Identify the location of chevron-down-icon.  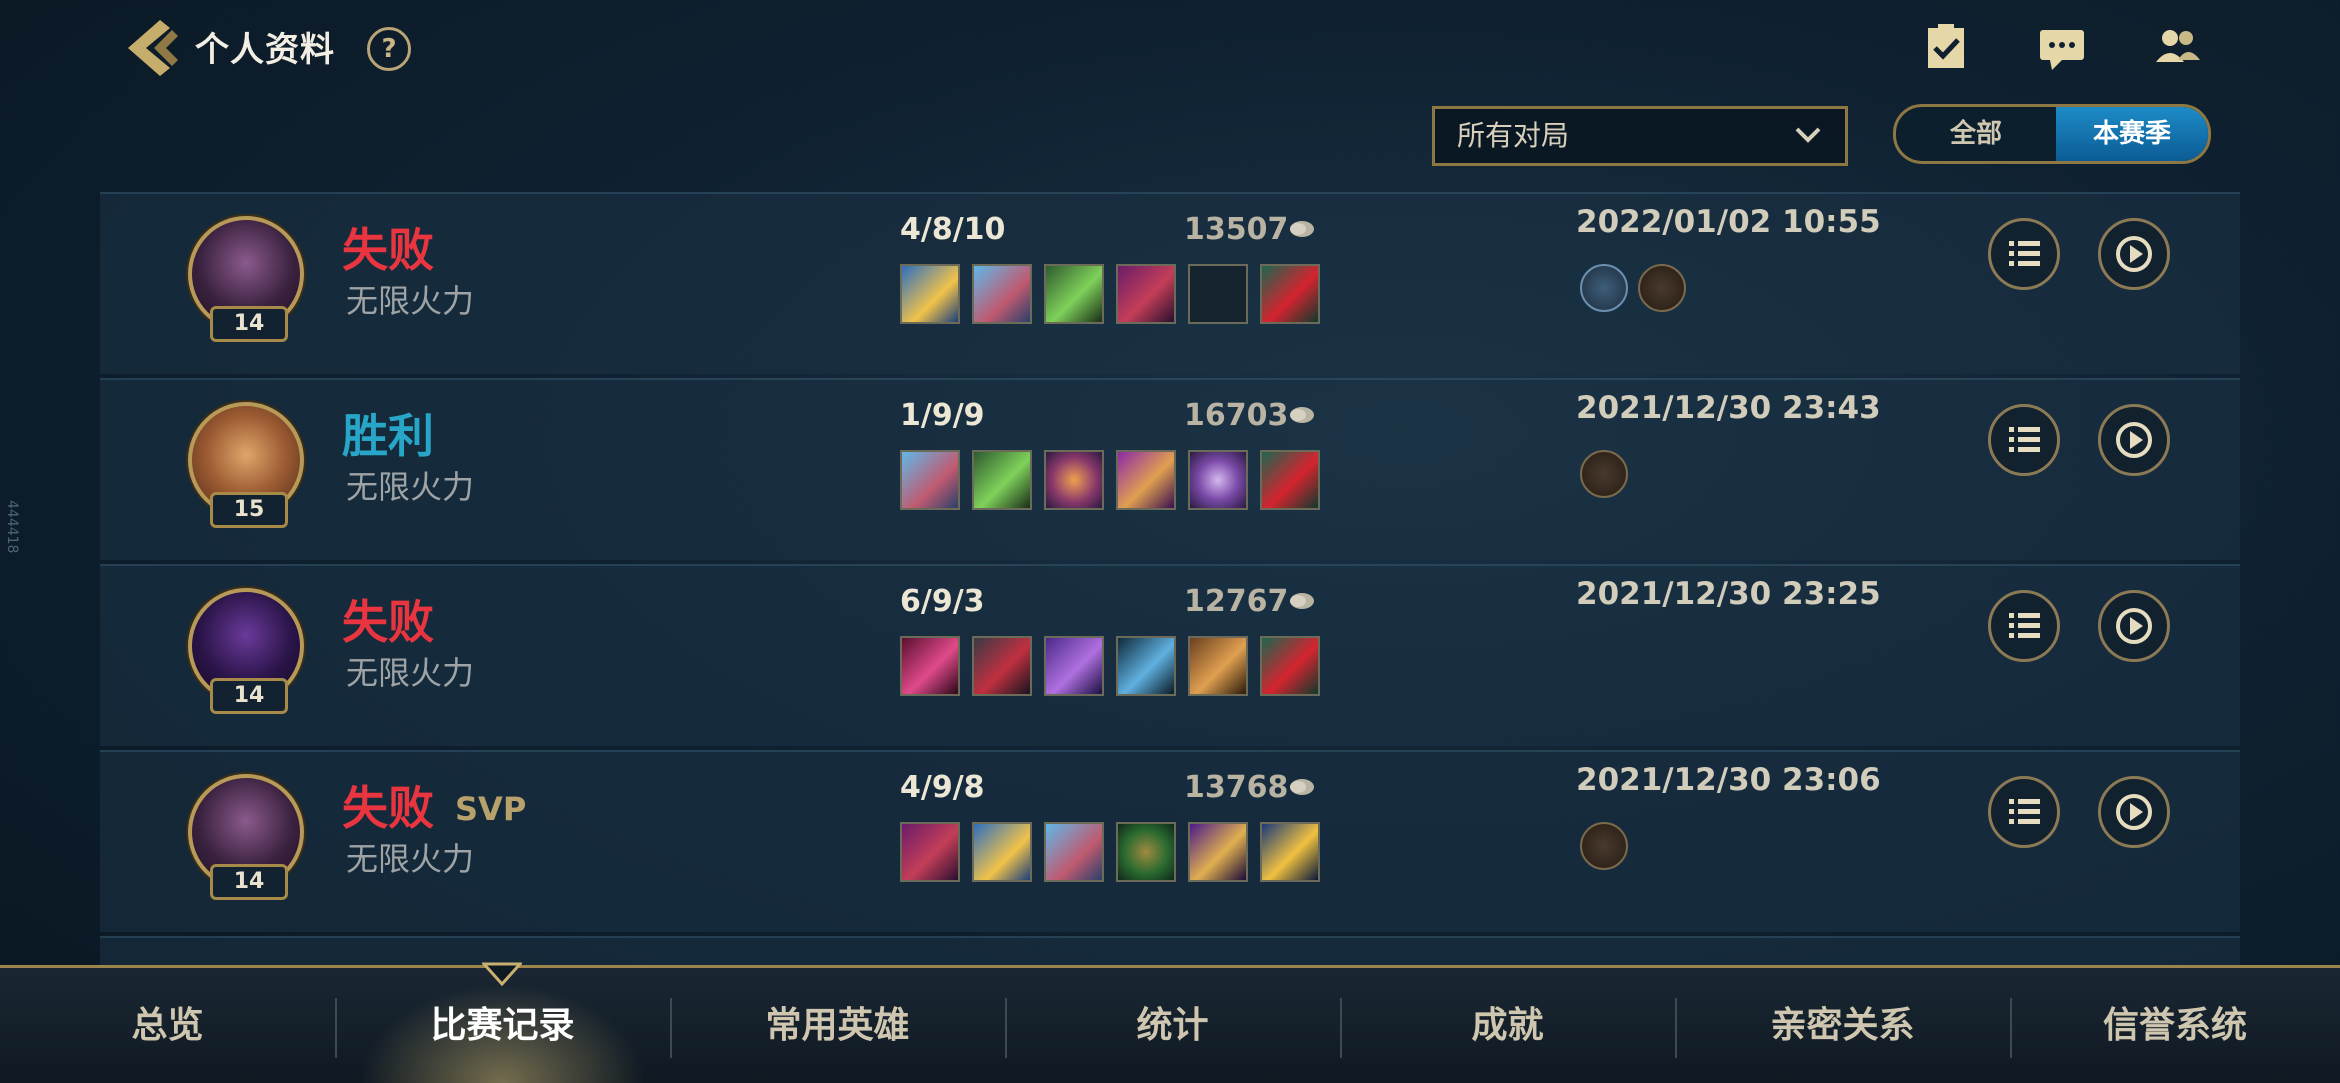
(1808, 135).